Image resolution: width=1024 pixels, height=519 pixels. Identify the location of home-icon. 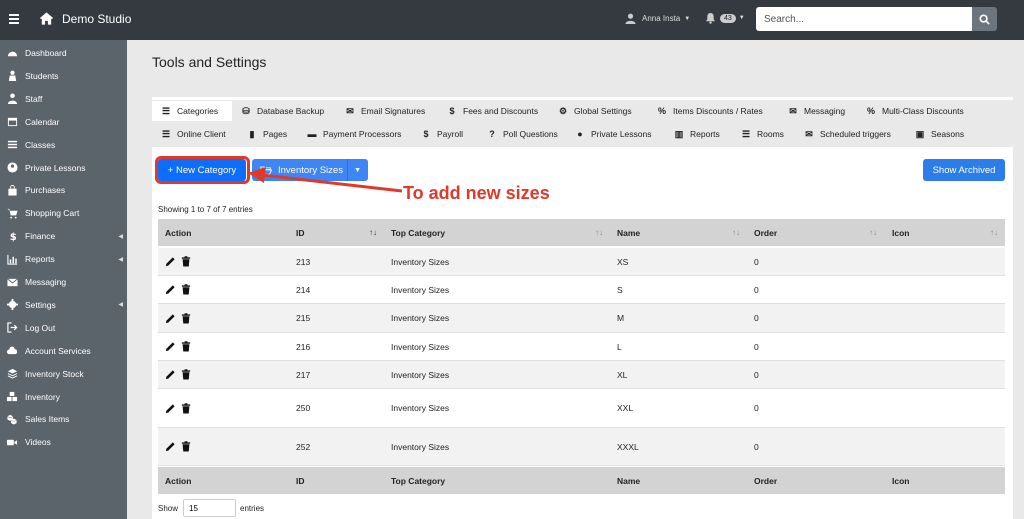
(46, 18).